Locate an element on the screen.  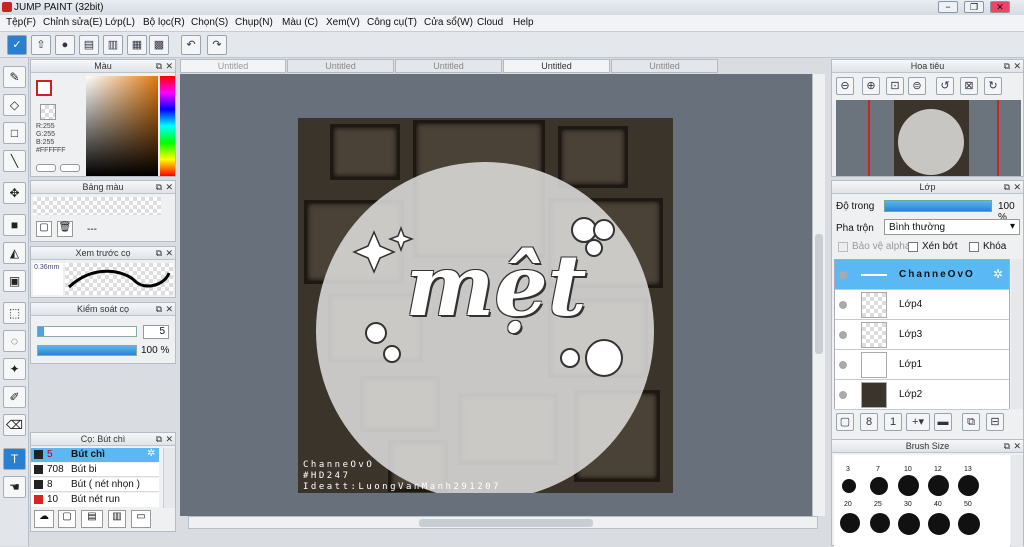
brush-size-input: 5 is located at coordinates (156, 332).